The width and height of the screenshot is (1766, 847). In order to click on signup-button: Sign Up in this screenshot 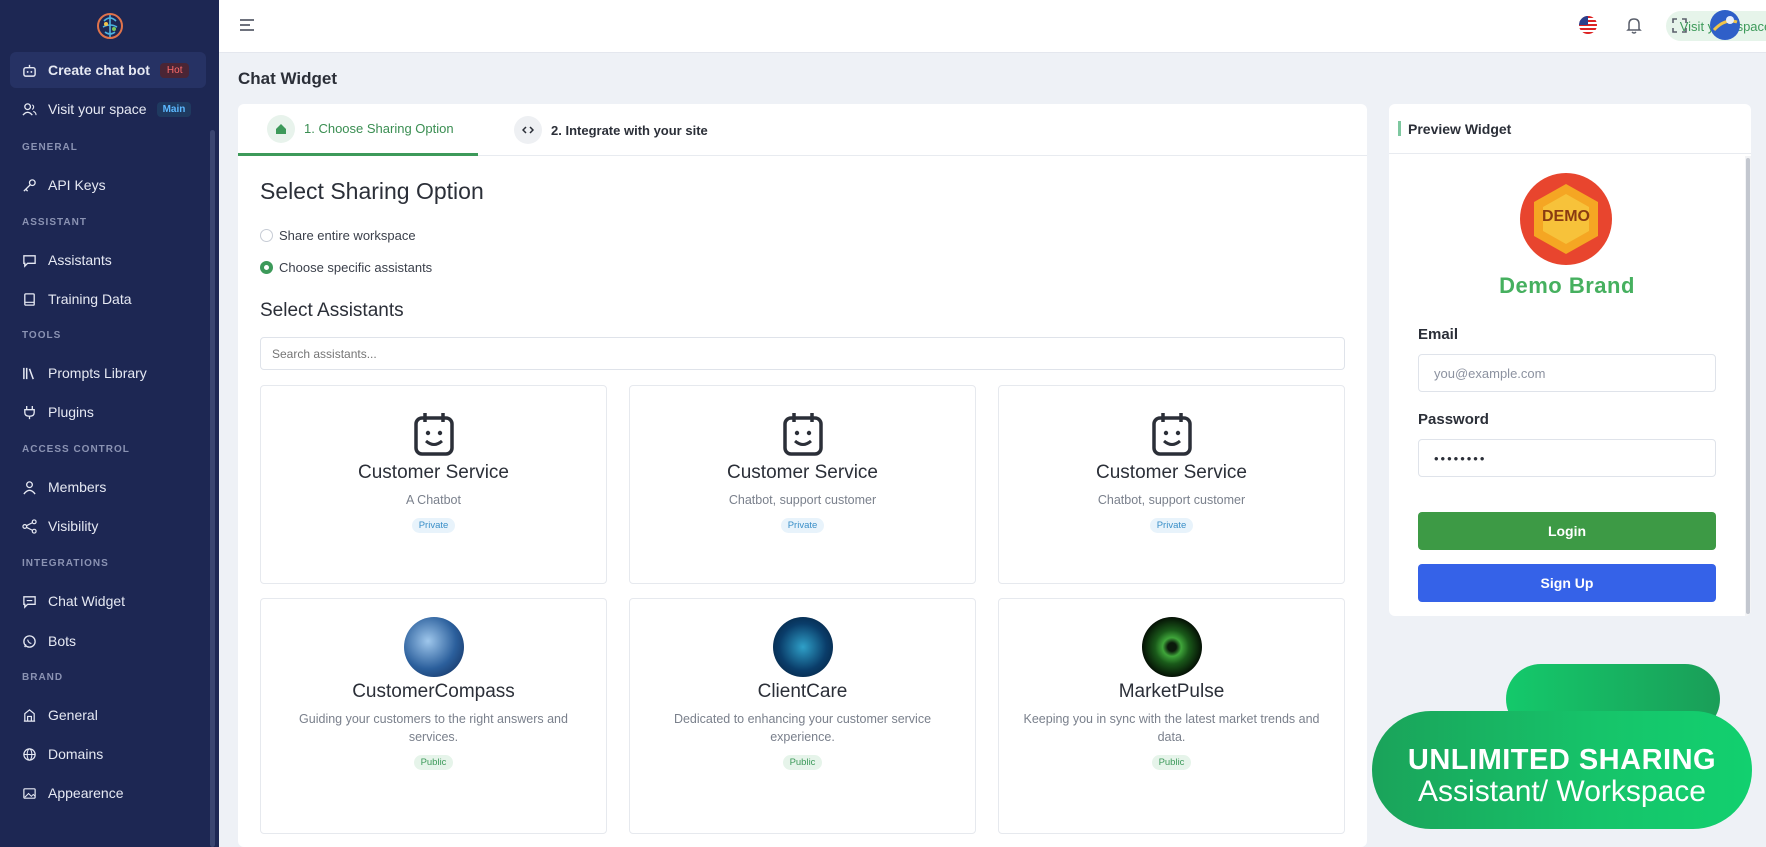, I will do `click(1567, 583)`.